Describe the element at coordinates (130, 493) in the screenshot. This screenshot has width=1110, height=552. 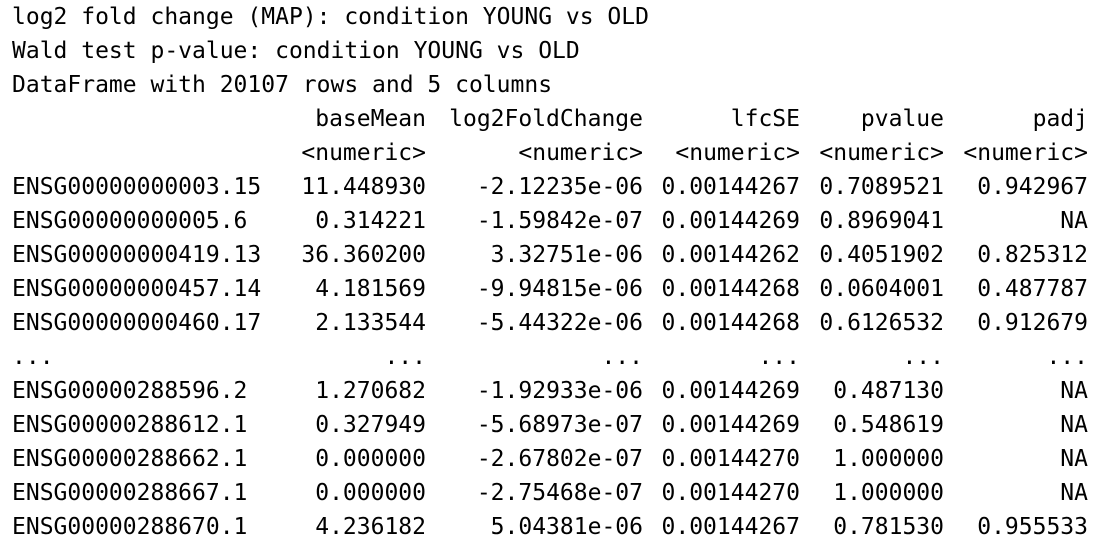
I see `gene-id-cell: ENSG00000288667.1` at that location.